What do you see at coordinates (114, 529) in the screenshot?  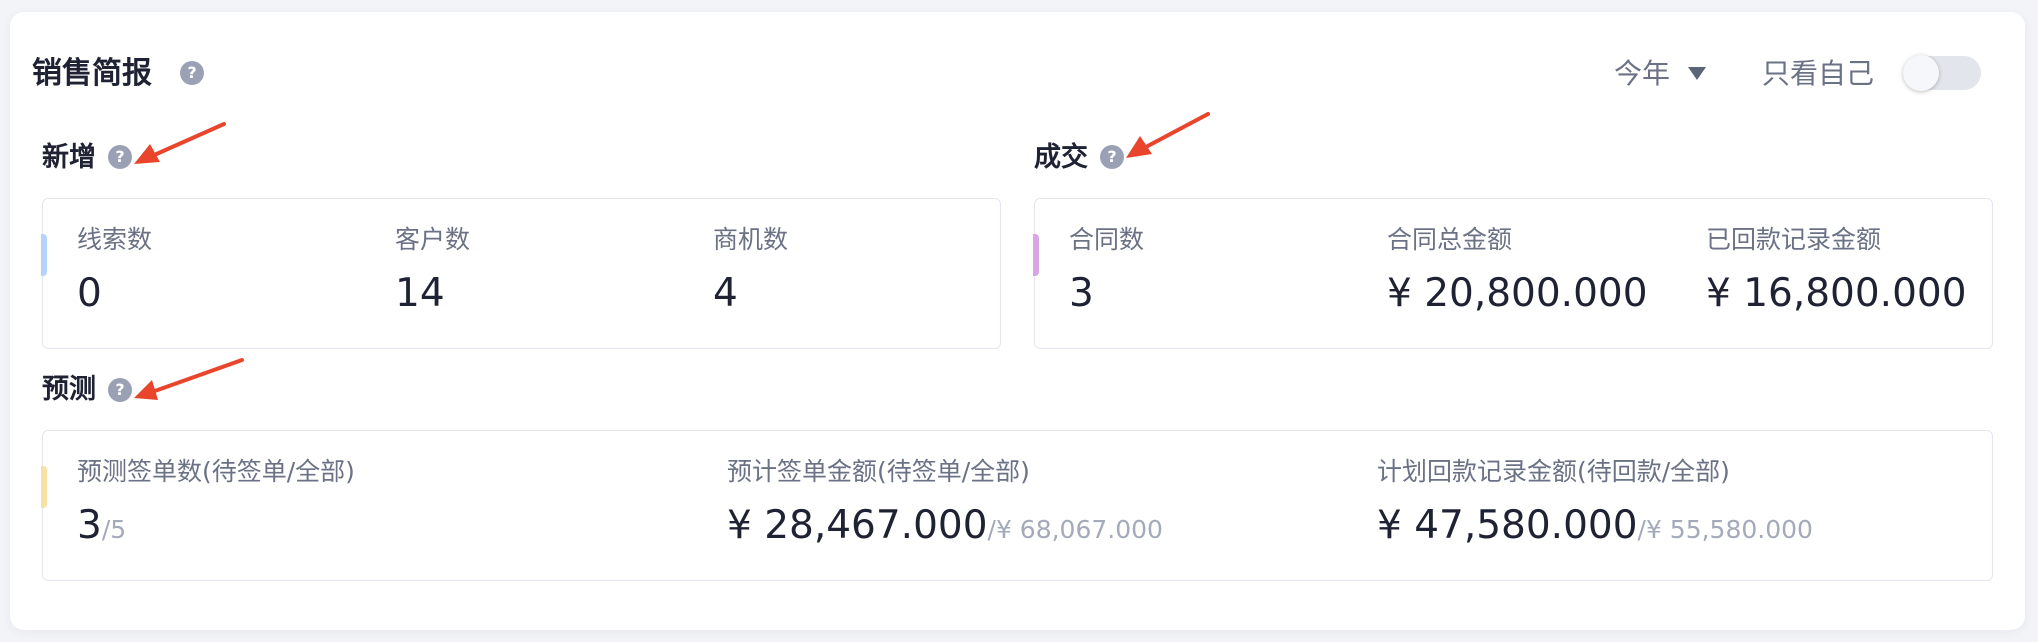 I see `stat-value-total: /5` at bounding box center [114, 529].